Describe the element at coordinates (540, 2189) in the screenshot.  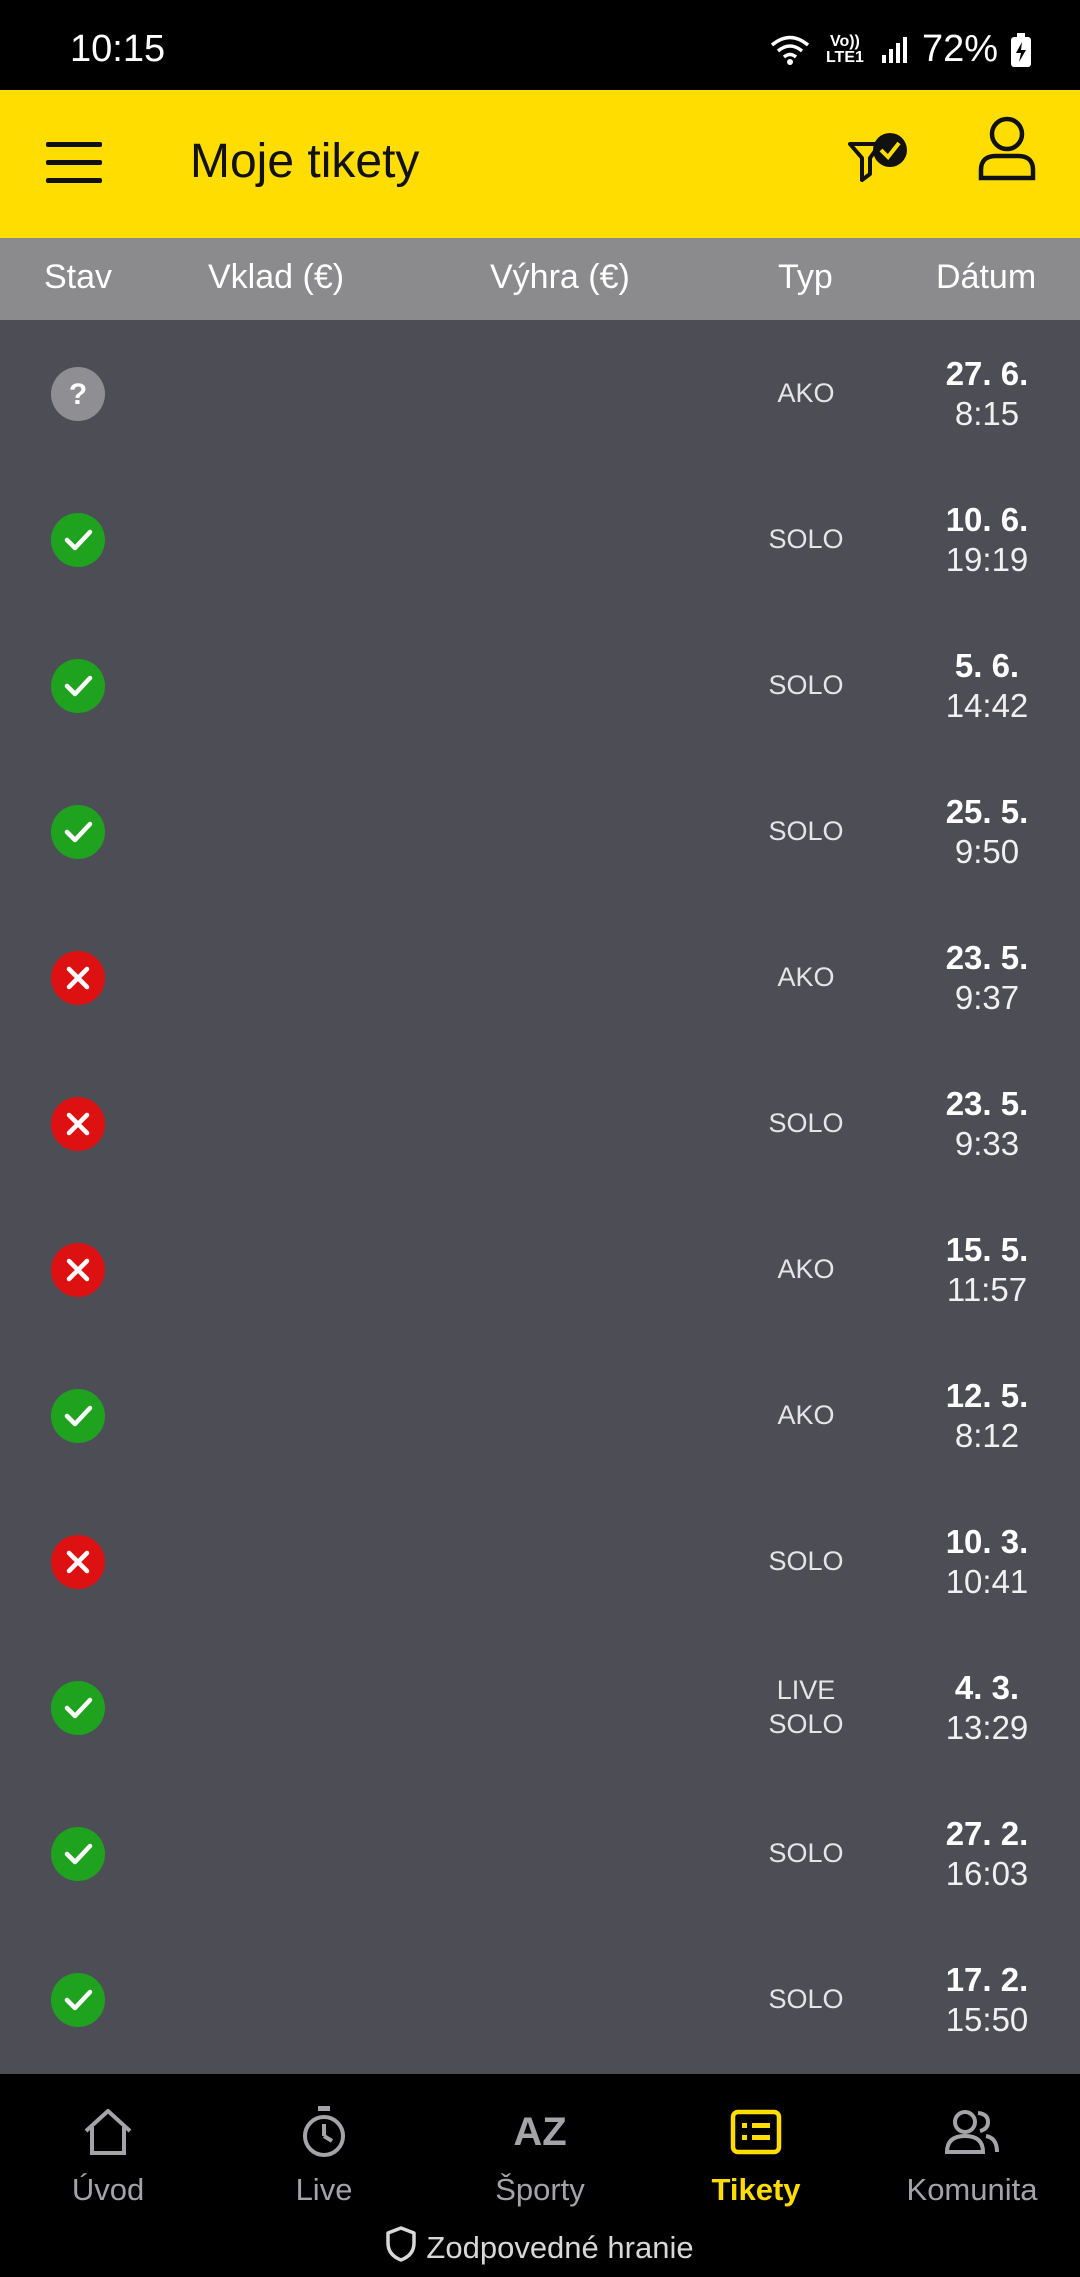
I see `nav-label: Športy` at that location.